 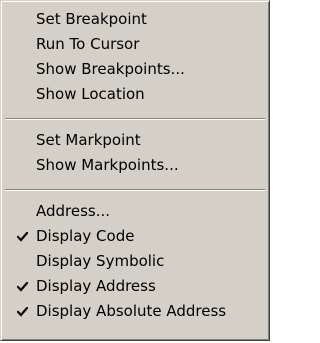 I want to click on menu-item-set-markpoint: Set Markpoint, so click(x=135, y=140).